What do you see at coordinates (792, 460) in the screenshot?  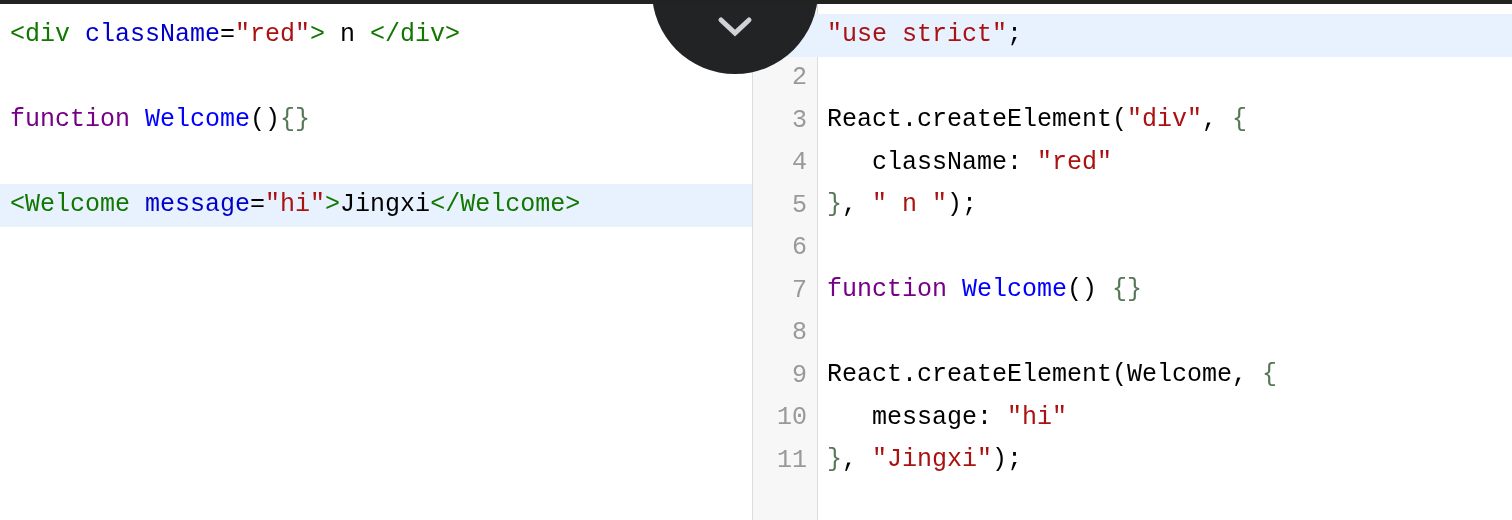 I see `line-number: 11` at bounding box center [792, 460].